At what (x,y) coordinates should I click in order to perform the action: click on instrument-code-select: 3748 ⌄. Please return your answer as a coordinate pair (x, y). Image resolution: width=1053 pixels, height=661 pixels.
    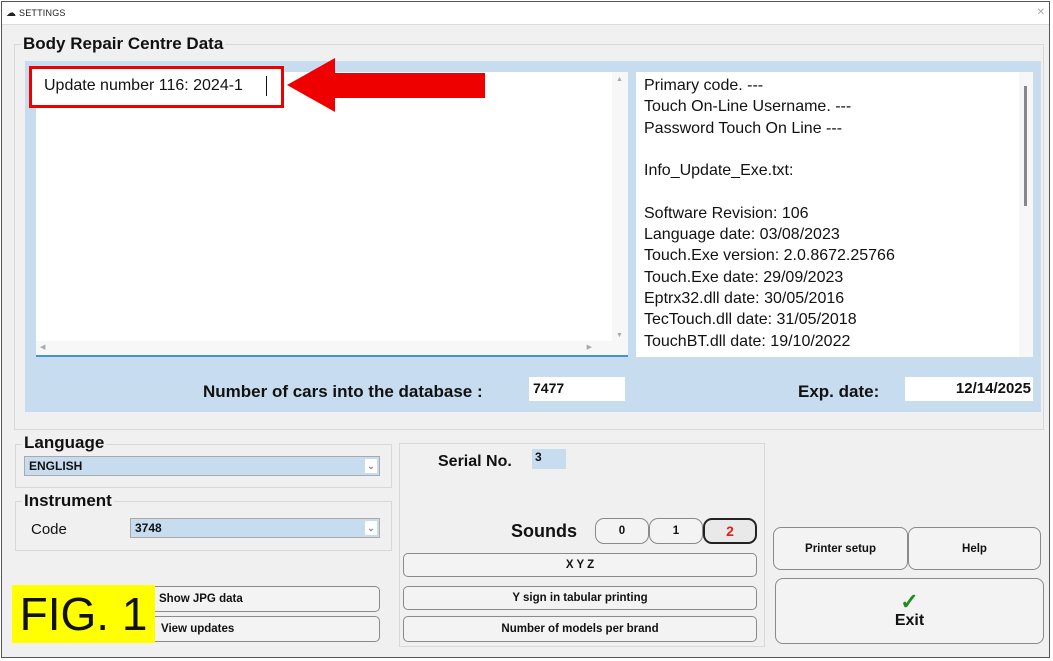
    Looking at the image, I should click on (255, 528).